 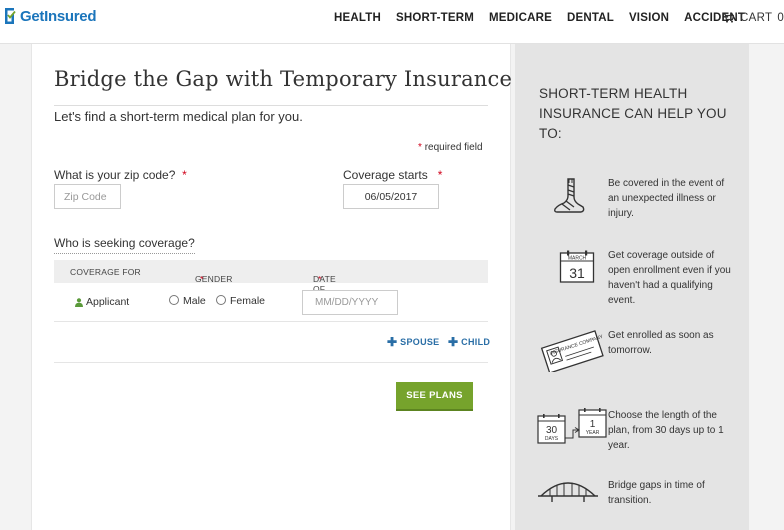 I want to click on dob-placeholder: MM/DD/YYYY, so click(x=347, y=302).